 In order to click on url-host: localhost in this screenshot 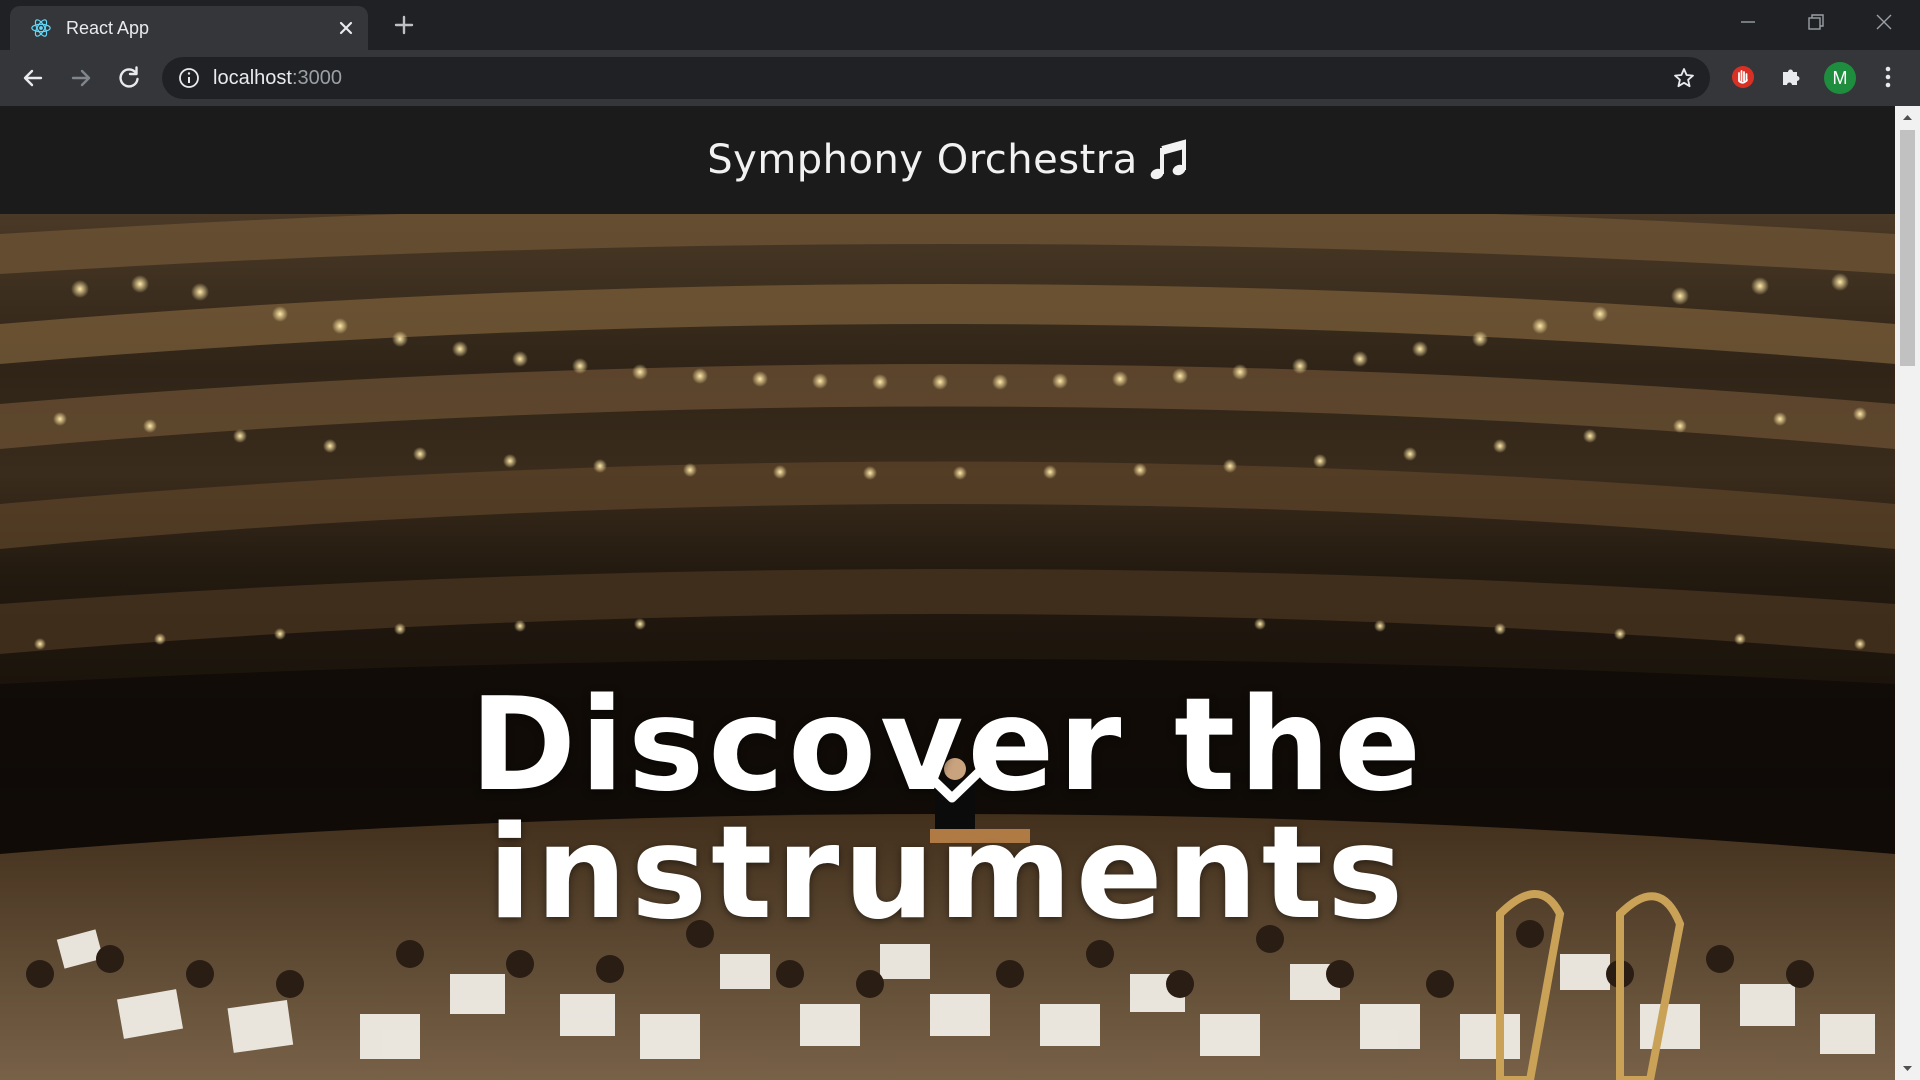, I will do `click(252, 78)`.